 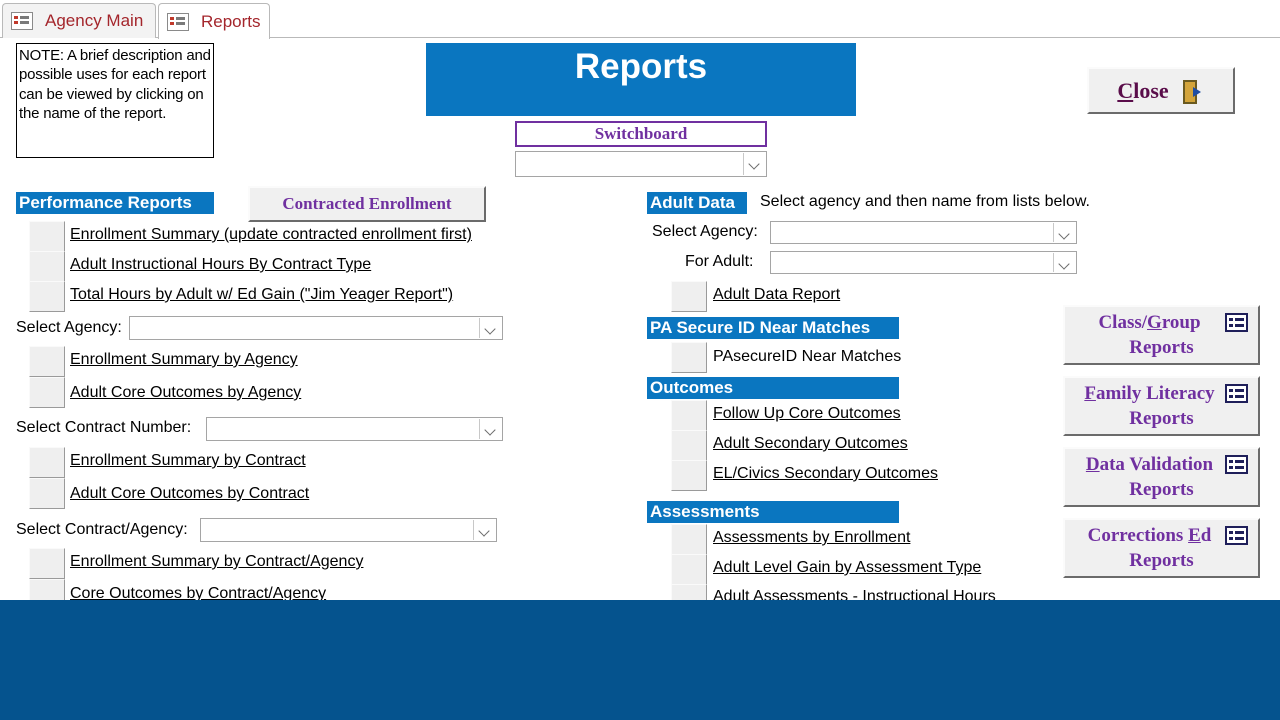 What do you see at coordinates (807, 357) in the screenshot?
I see `report-link-pasecureid: PAsecureID Near Matches` at bounding box center [807, 357].